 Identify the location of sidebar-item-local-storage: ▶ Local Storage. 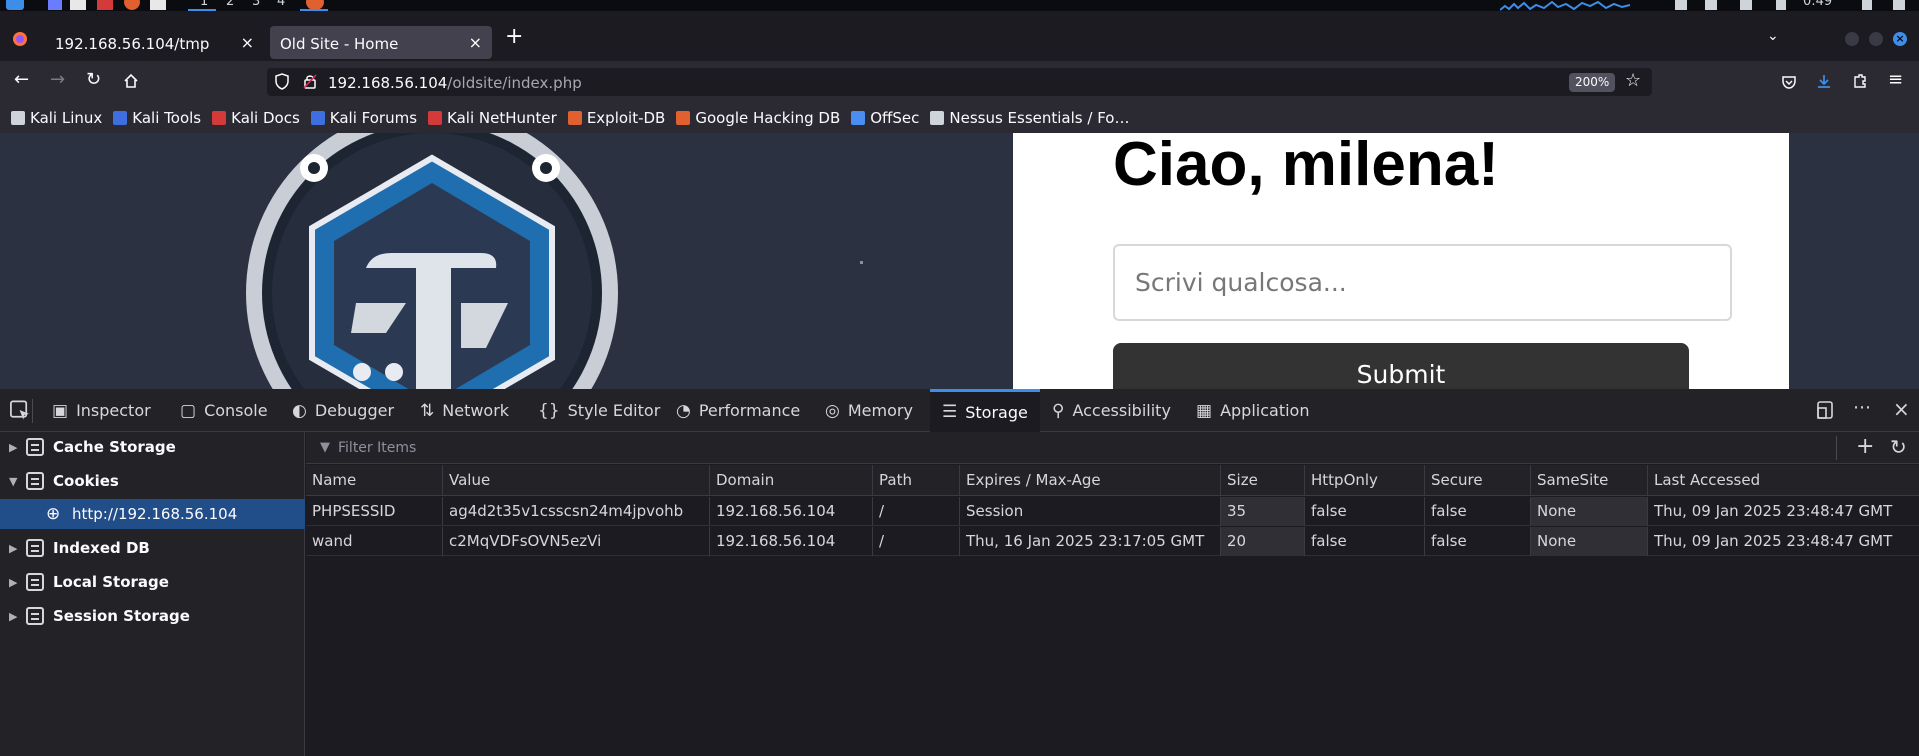
(152, 582).